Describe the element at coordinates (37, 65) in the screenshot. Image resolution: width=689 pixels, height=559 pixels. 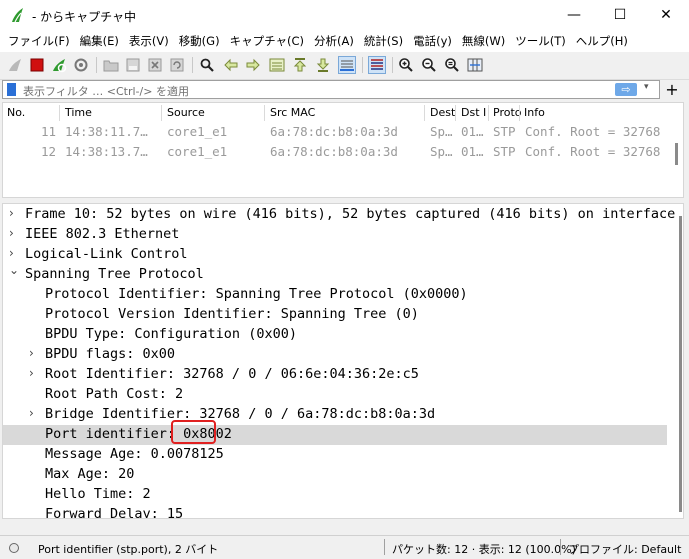
I see `stop-capture-icon` at that location.